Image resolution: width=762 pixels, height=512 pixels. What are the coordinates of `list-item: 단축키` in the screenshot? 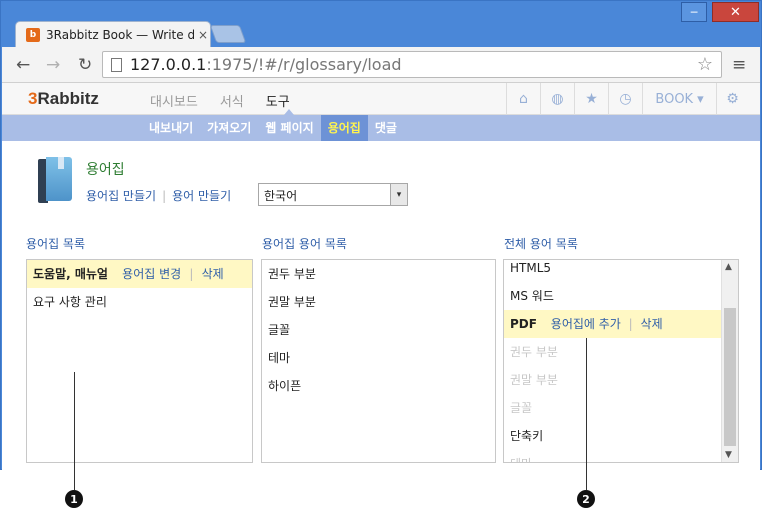 It's located at (621, 436).